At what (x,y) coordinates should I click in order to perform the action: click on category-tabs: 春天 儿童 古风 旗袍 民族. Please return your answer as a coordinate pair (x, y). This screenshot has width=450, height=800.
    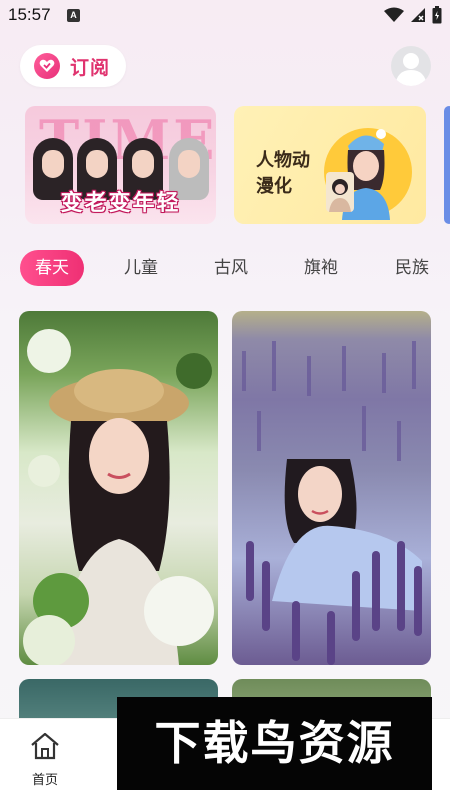
    Looking at the image, I should click on (225, 268).